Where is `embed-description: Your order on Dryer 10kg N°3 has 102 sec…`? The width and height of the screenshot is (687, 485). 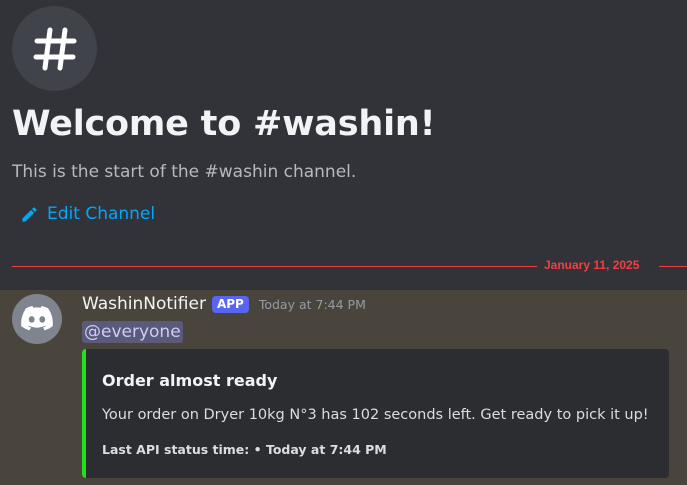
embed-description: Your order on Dryer 10kg N°3 has 102 sec… is located at coordinates (375, 415).